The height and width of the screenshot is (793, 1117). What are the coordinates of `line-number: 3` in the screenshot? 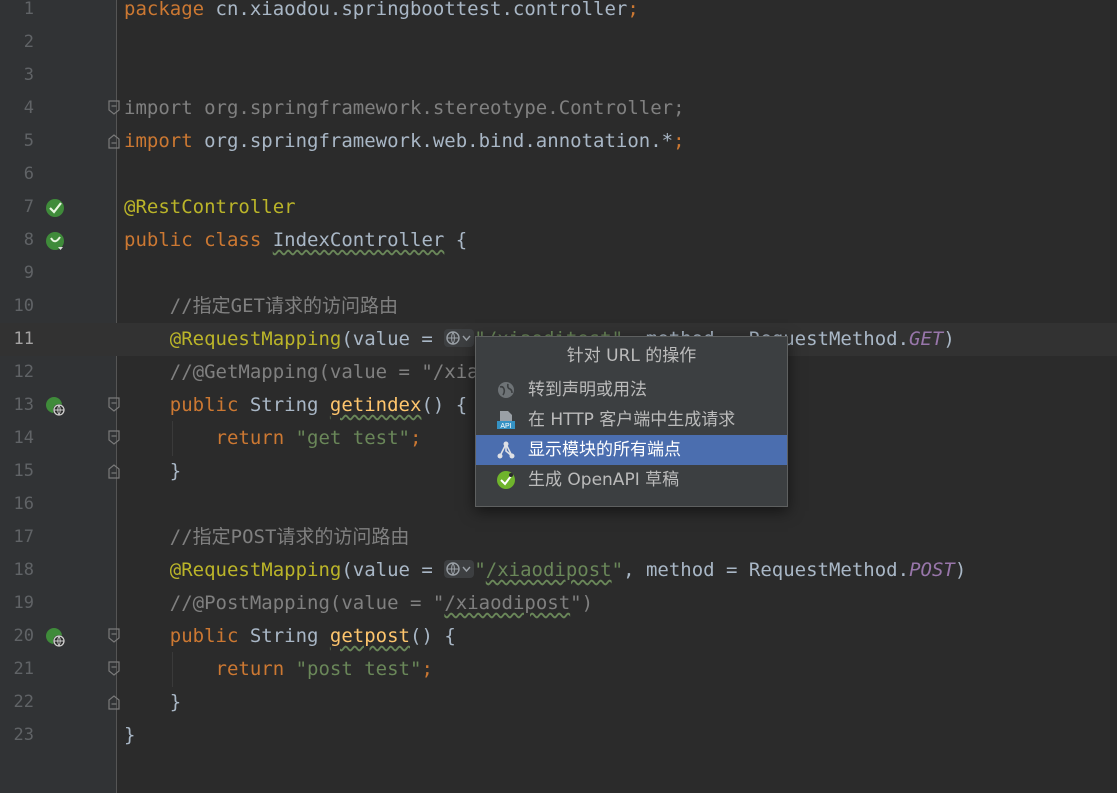 It's located at (28, 75).